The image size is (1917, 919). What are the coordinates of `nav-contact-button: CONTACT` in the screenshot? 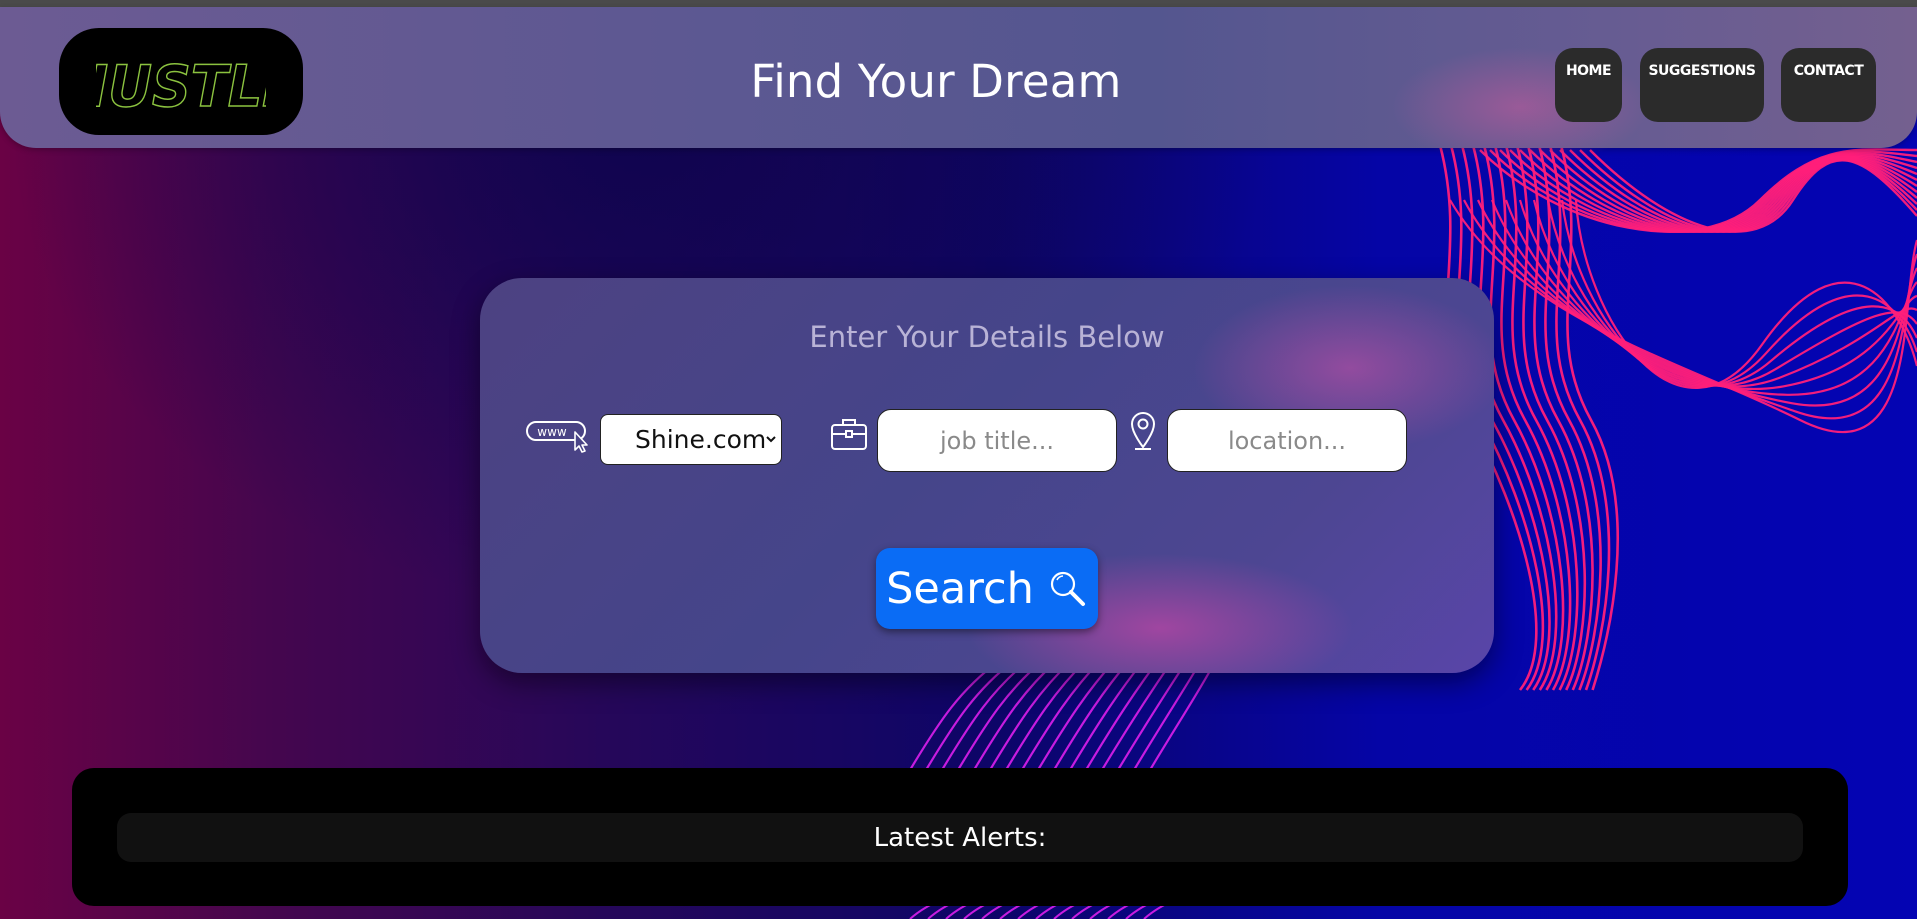 It's located at (1828, 85).